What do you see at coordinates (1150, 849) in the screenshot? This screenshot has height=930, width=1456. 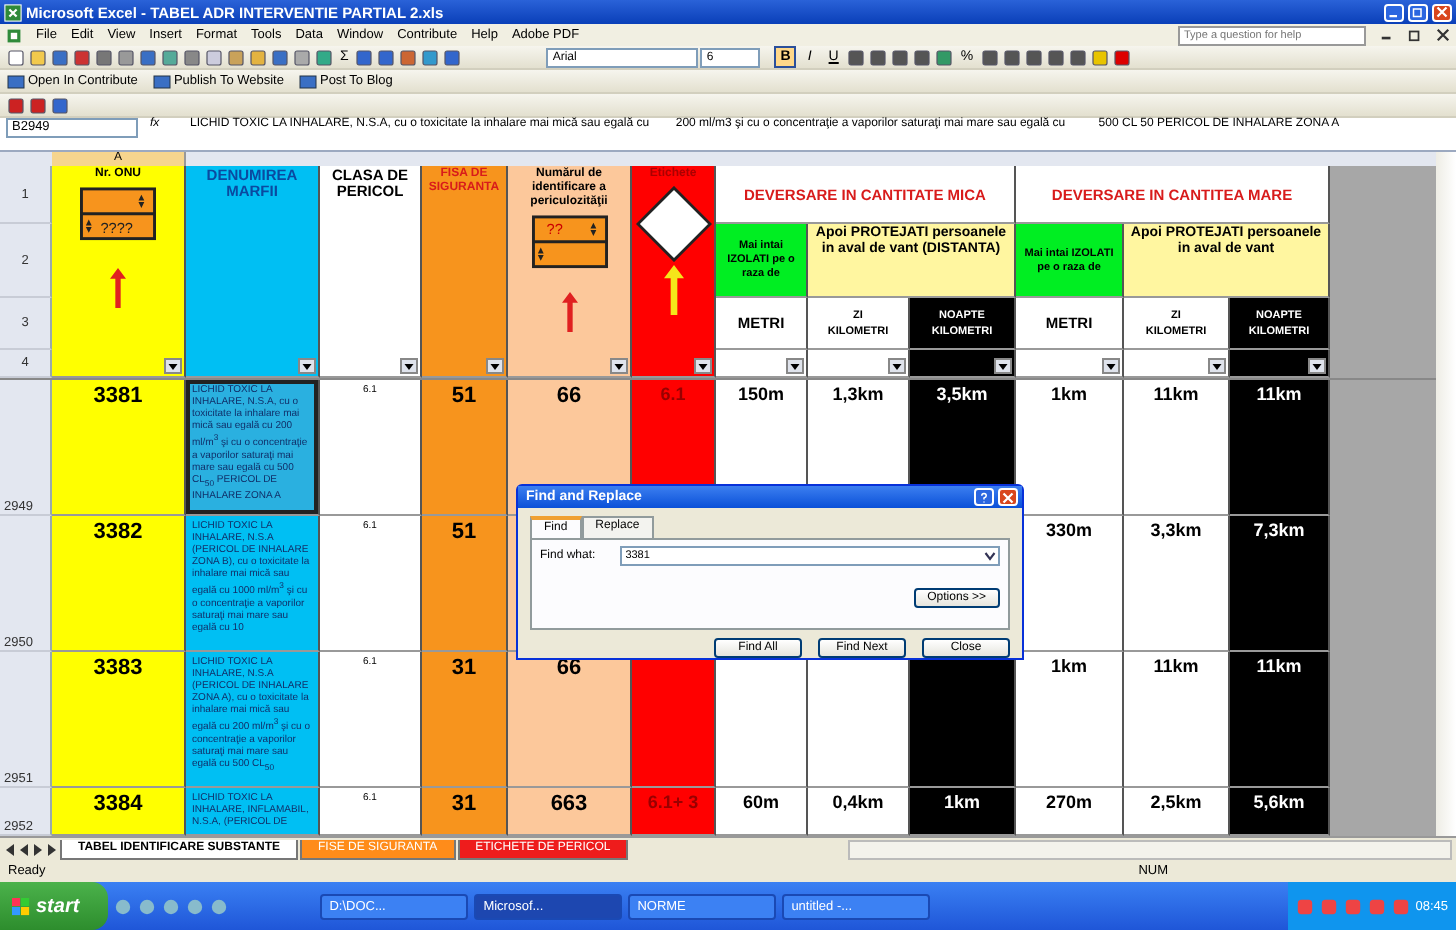 I see `horizontal-scrollbar` at bounding box center [1150, 849].